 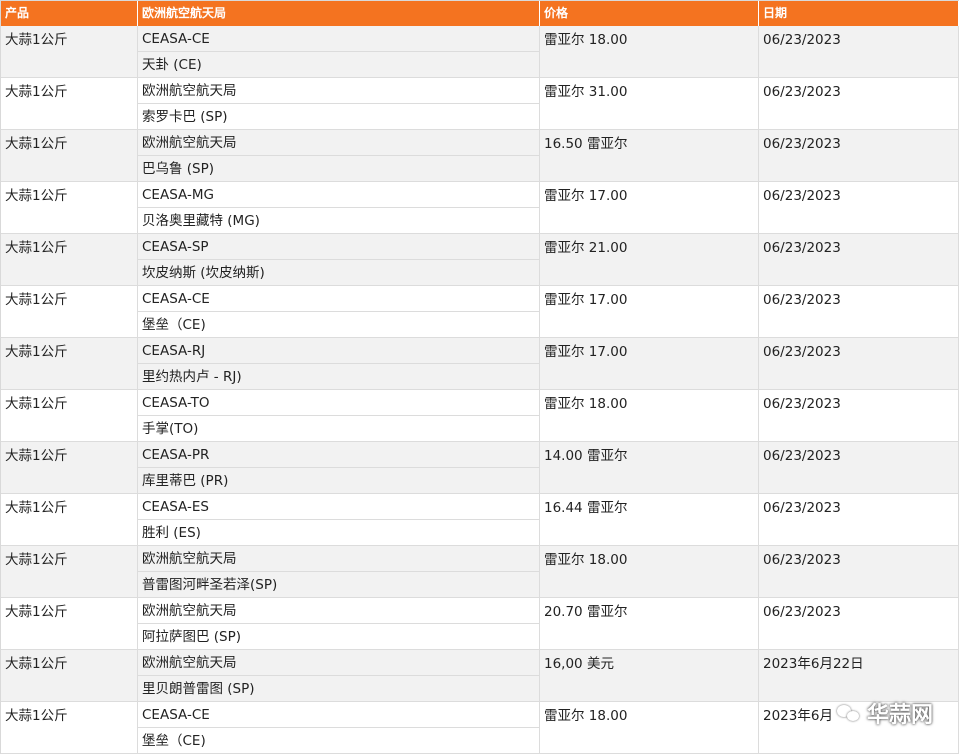 I want to click on table-header: 产品 欧洲航空航天局 价格 日期, so click(x=480, y=13).